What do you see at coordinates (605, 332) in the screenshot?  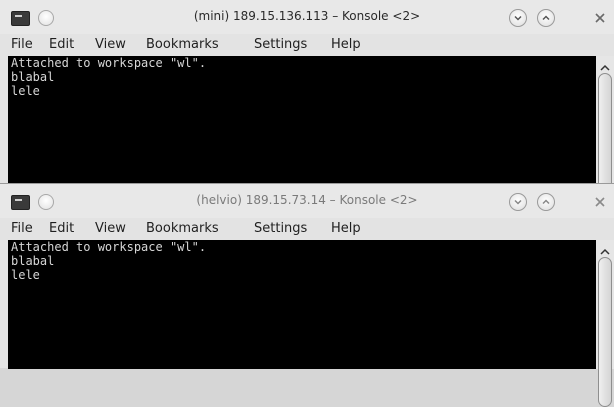 I see `scrollbar-thumb` at bounding box center [605, 332].